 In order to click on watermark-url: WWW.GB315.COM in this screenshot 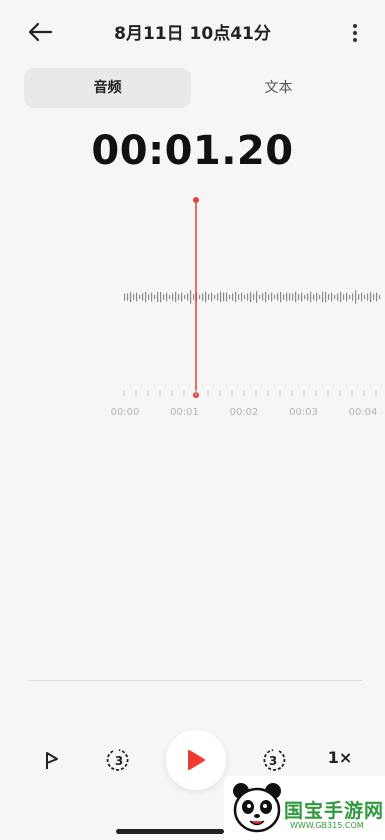, I will do `click(327, 825)`.